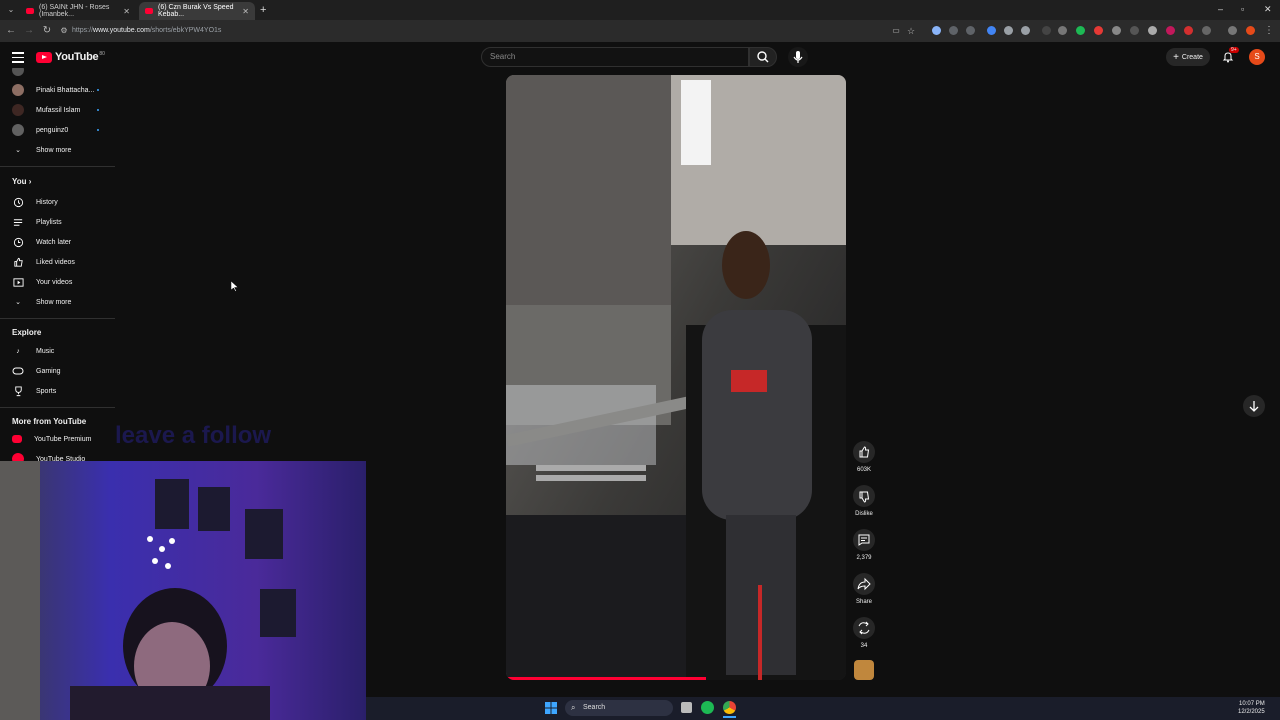 Image resolution: width=1280 pixels, height=720 pixels. What do you see at coordinates (1250, 30) in the screenshot?
I see `profile-icon` at bounding box center [1250, 30].